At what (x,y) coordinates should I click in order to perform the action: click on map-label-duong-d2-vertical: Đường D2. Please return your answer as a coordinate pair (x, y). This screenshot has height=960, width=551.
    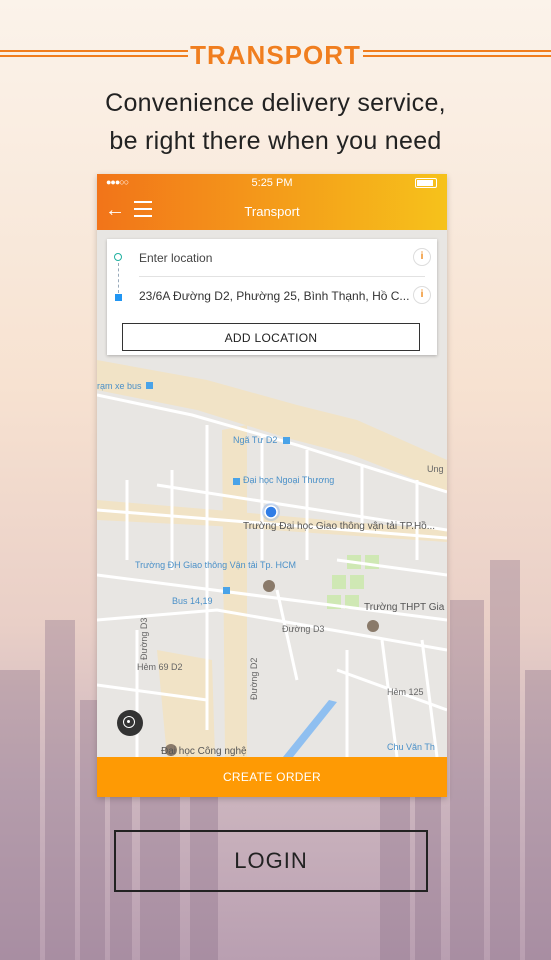
    Looking at the image, I should click on (254, 679).